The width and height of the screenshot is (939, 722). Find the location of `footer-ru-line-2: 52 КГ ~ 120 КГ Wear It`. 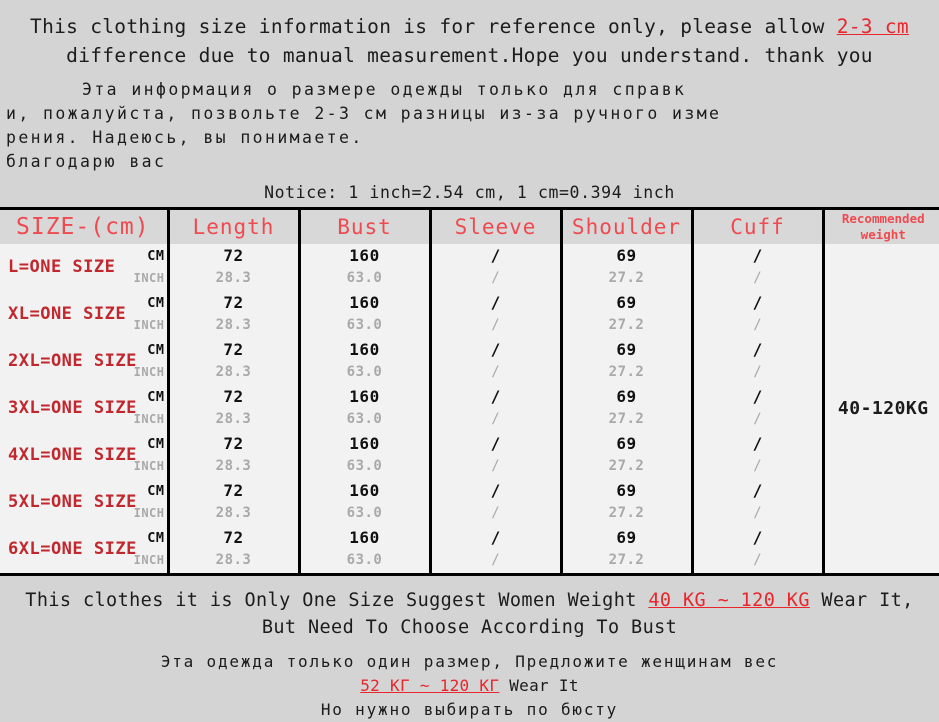

footer-ru-line-2: 52 КГ ~ 120 КГ Wear It is located at coordinates (469, 686).